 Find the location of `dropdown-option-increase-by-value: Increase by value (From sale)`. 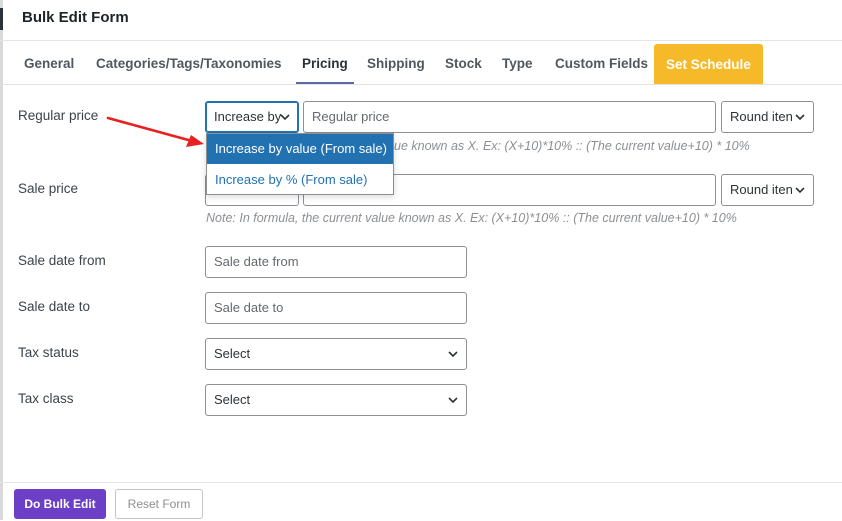

dropdown-option-increase-by-value: Increase by value (From sale) is located at coordinates (300, 149).